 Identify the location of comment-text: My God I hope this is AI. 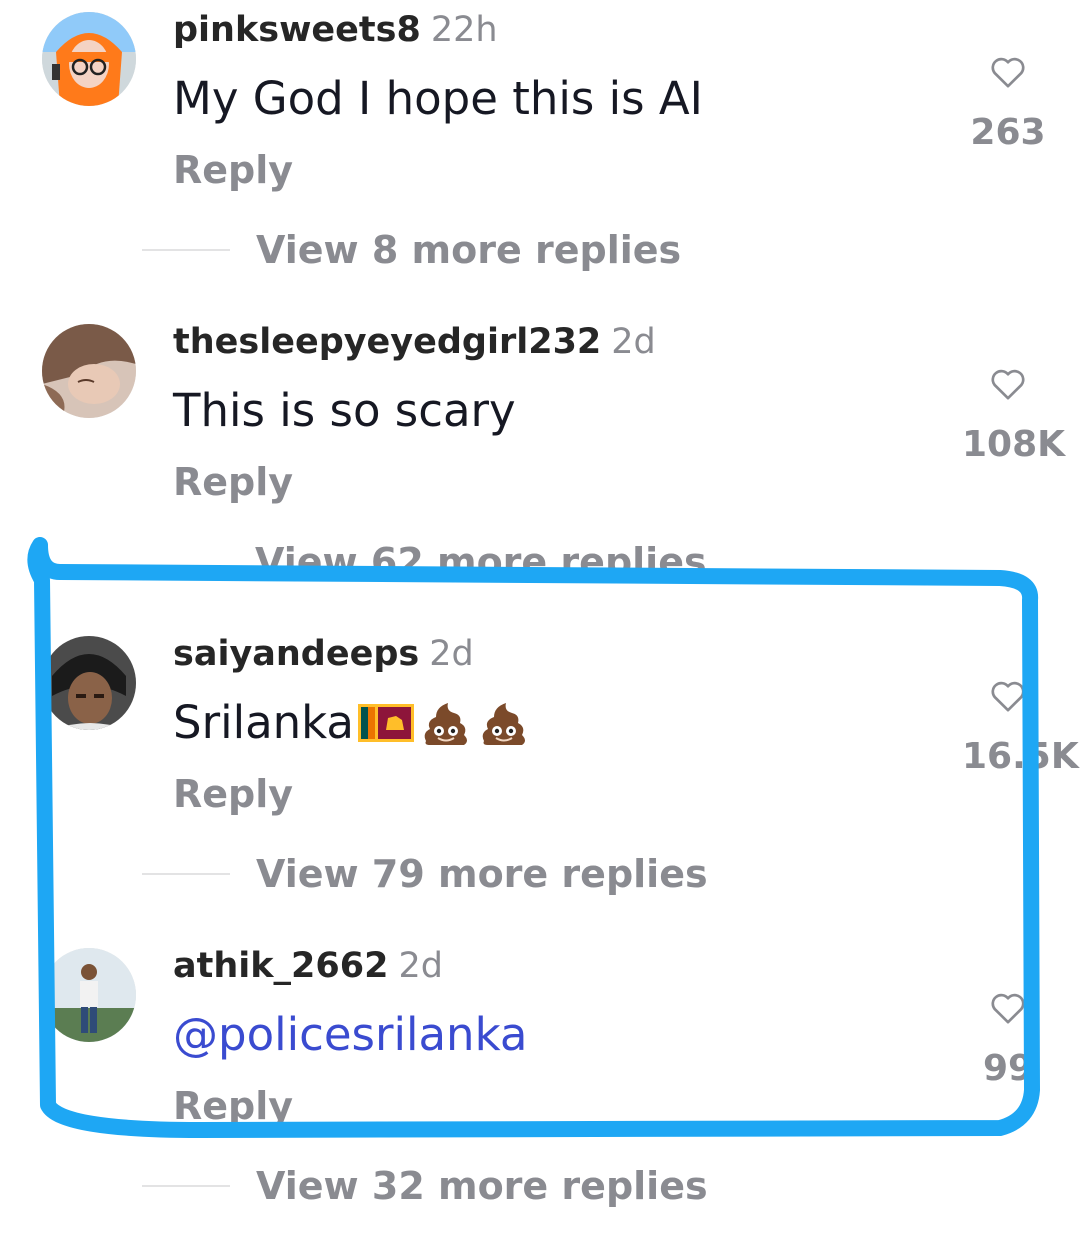
(438, 98).